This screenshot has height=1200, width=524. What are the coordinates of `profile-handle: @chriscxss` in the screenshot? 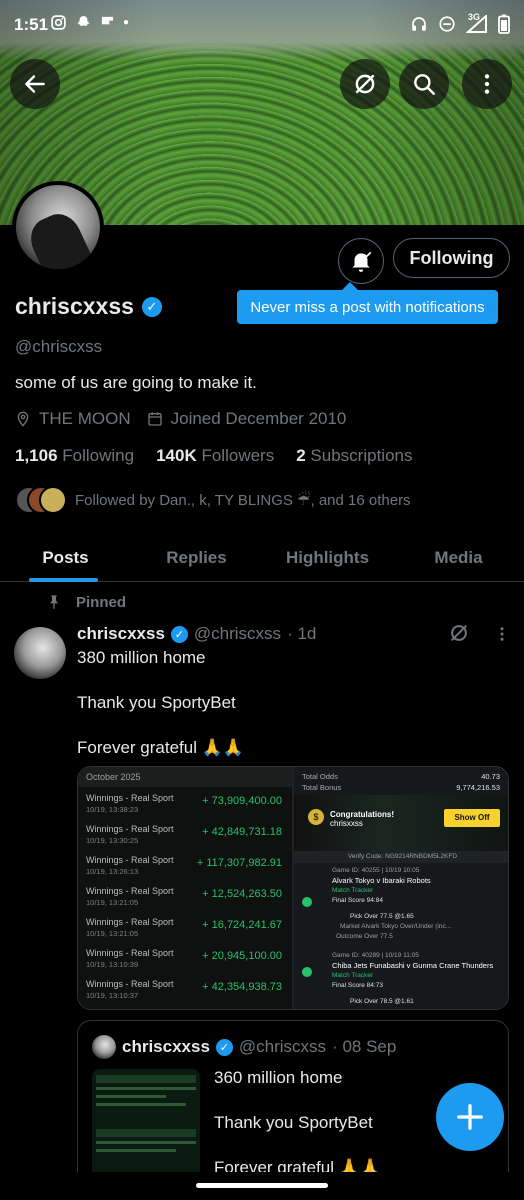 It's located at (59, 346).